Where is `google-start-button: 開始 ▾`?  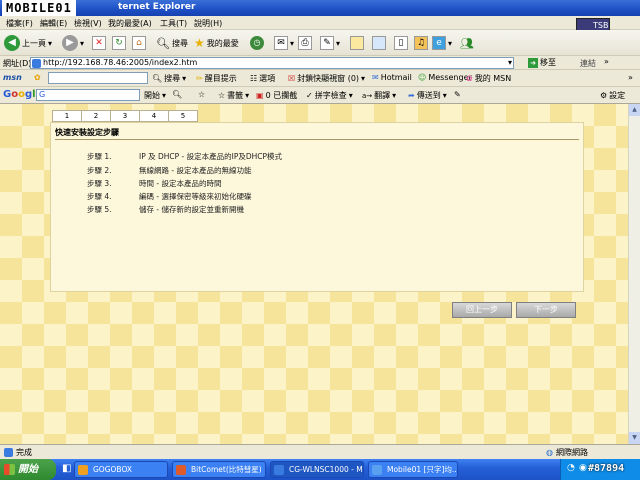
google-start-button: 開始 ▾ is located at coordinates (155, 95).